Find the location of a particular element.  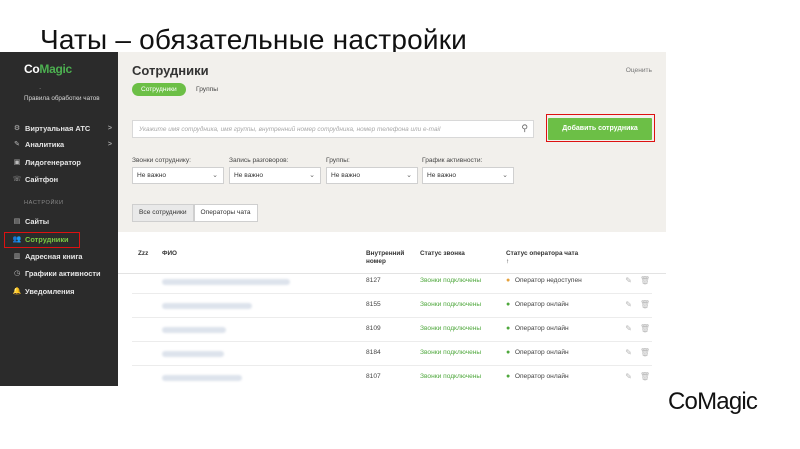

column-name: ФИО is located at coordinates (169, 254).